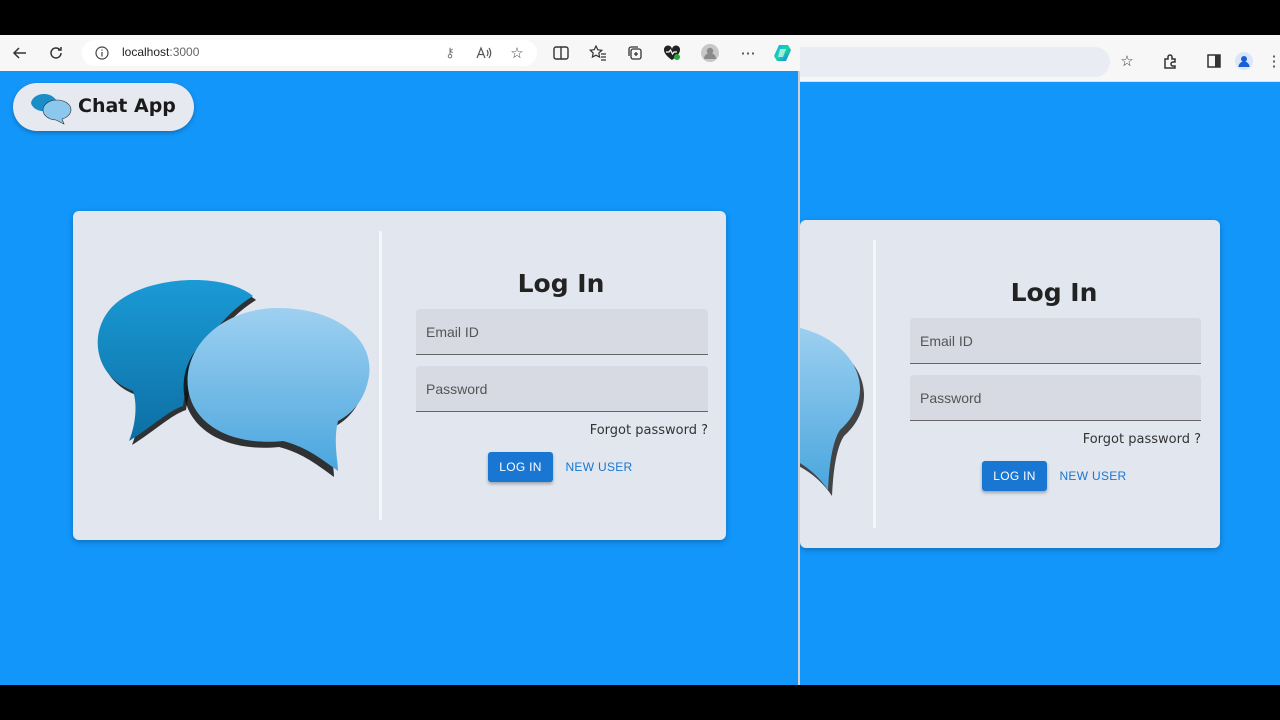 This screenshot has width=1280, height=720. I want to click on screen-top-bar, so click(640, 17).